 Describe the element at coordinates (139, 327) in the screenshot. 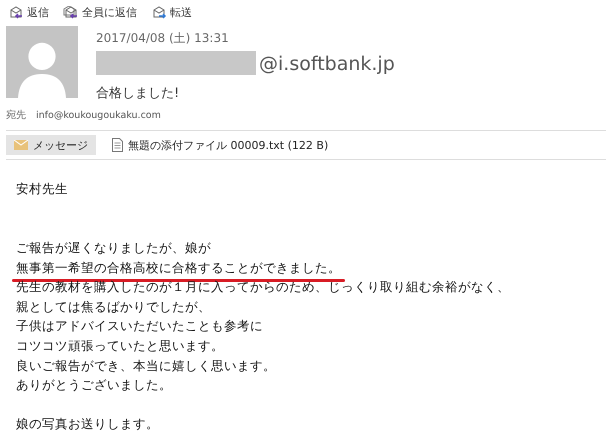

I see `body-text-line: 子供はアドバイスいただいたことも参考に` at that location.